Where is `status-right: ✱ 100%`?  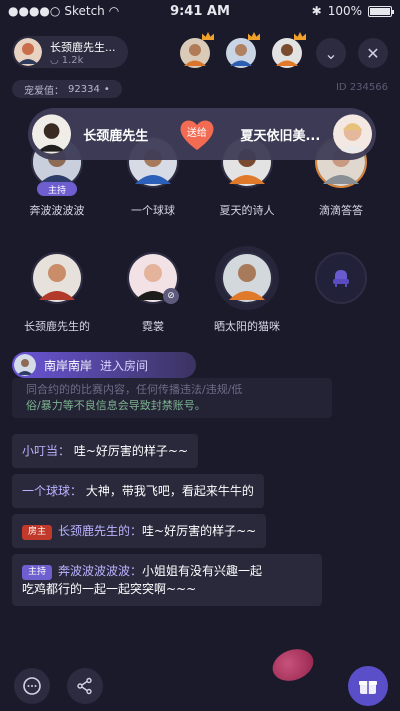 status-right: ✱ 100% is located at coordinates (352, 11).